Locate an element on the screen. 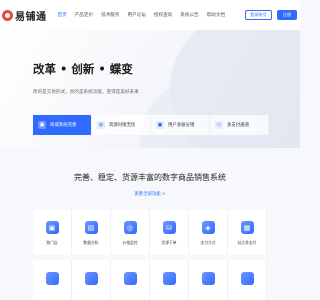  card-price-monitor: ◎ 价格监控 is located at coordinates (130, 232).